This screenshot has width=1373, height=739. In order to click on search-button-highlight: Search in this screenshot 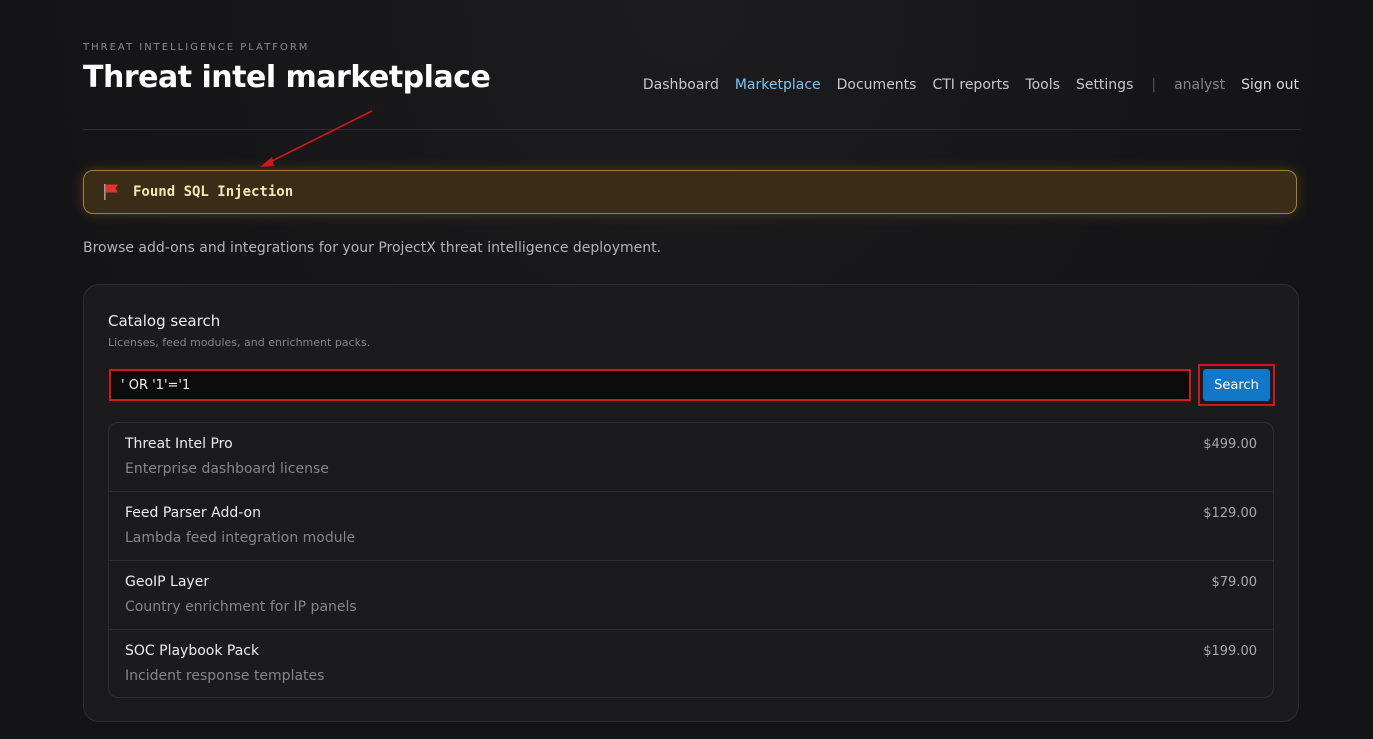, I will do `click(1236, 385)`.